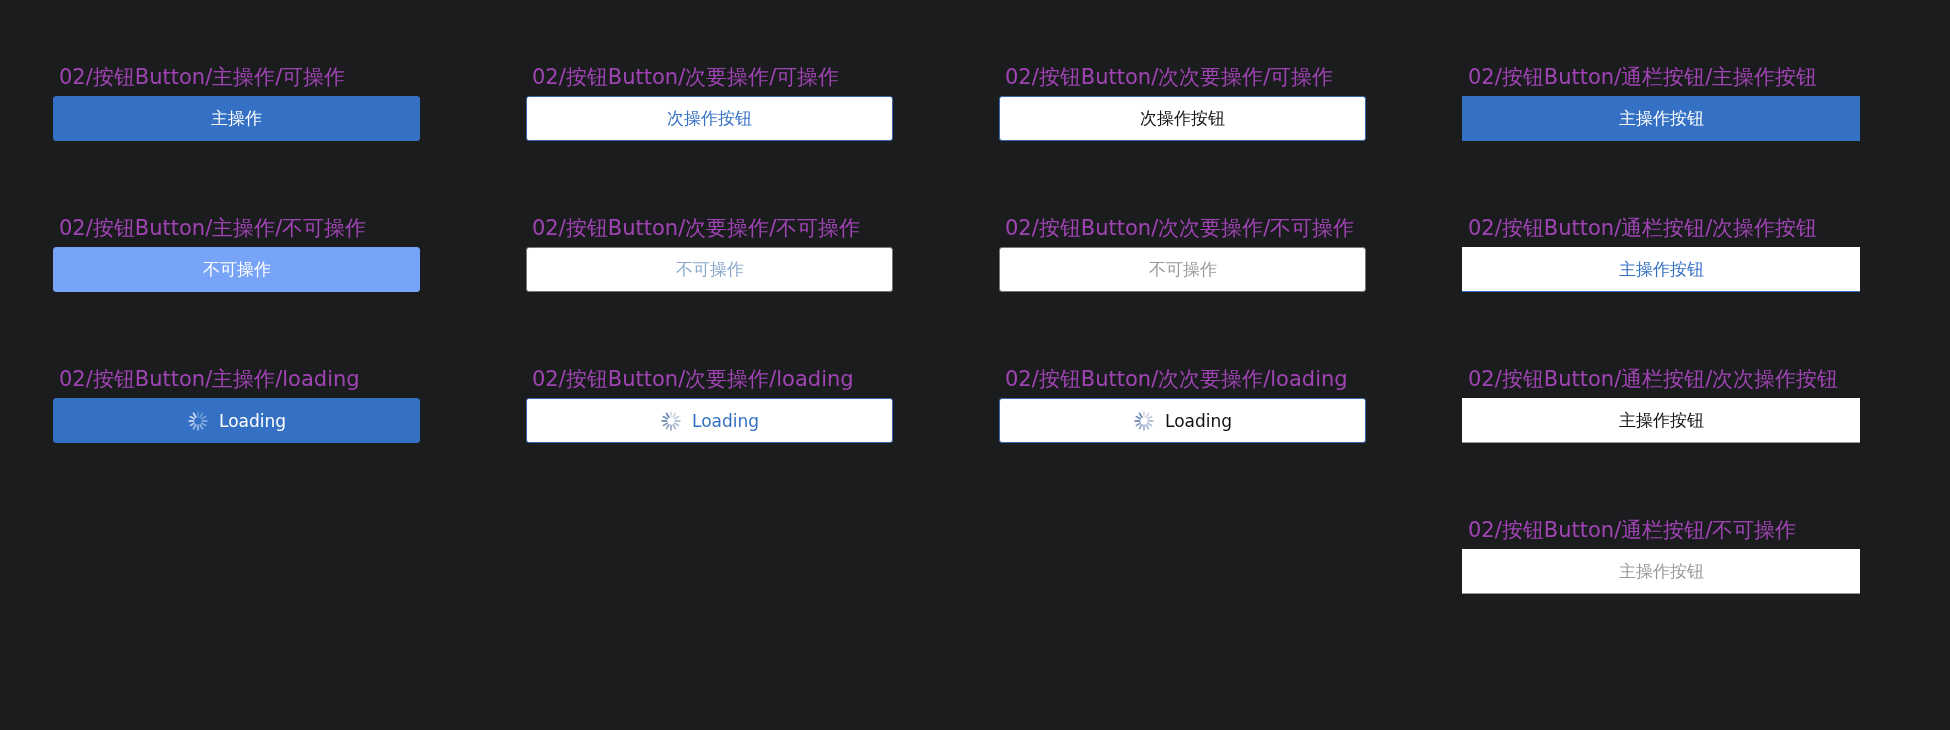  I want to click on component-title: 02/按钮Button/主操作/可操作, so click(202, 77).